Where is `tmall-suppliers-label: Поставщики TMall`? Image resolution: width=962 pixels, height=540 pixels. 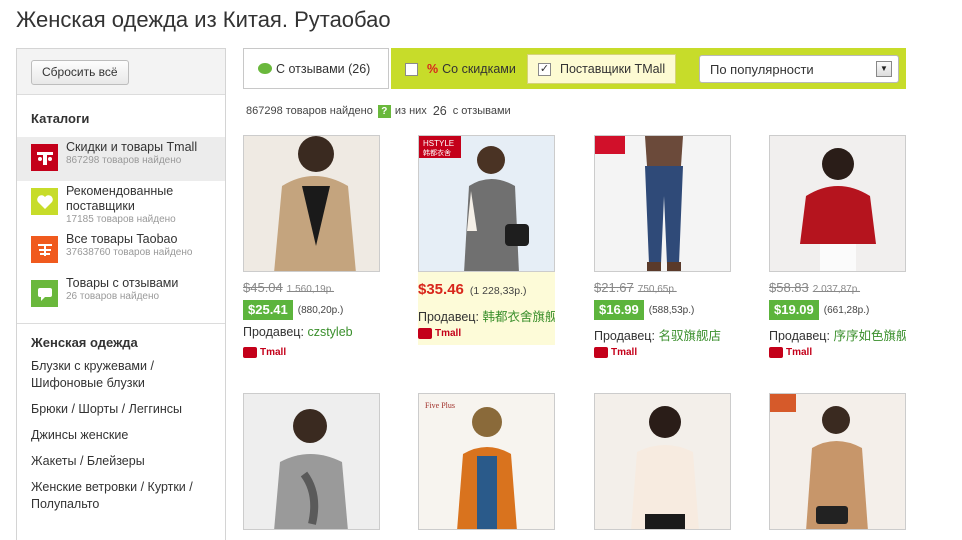 tmall-suppliers-label: Поставщики TMall is located at coordinates (613, 69).